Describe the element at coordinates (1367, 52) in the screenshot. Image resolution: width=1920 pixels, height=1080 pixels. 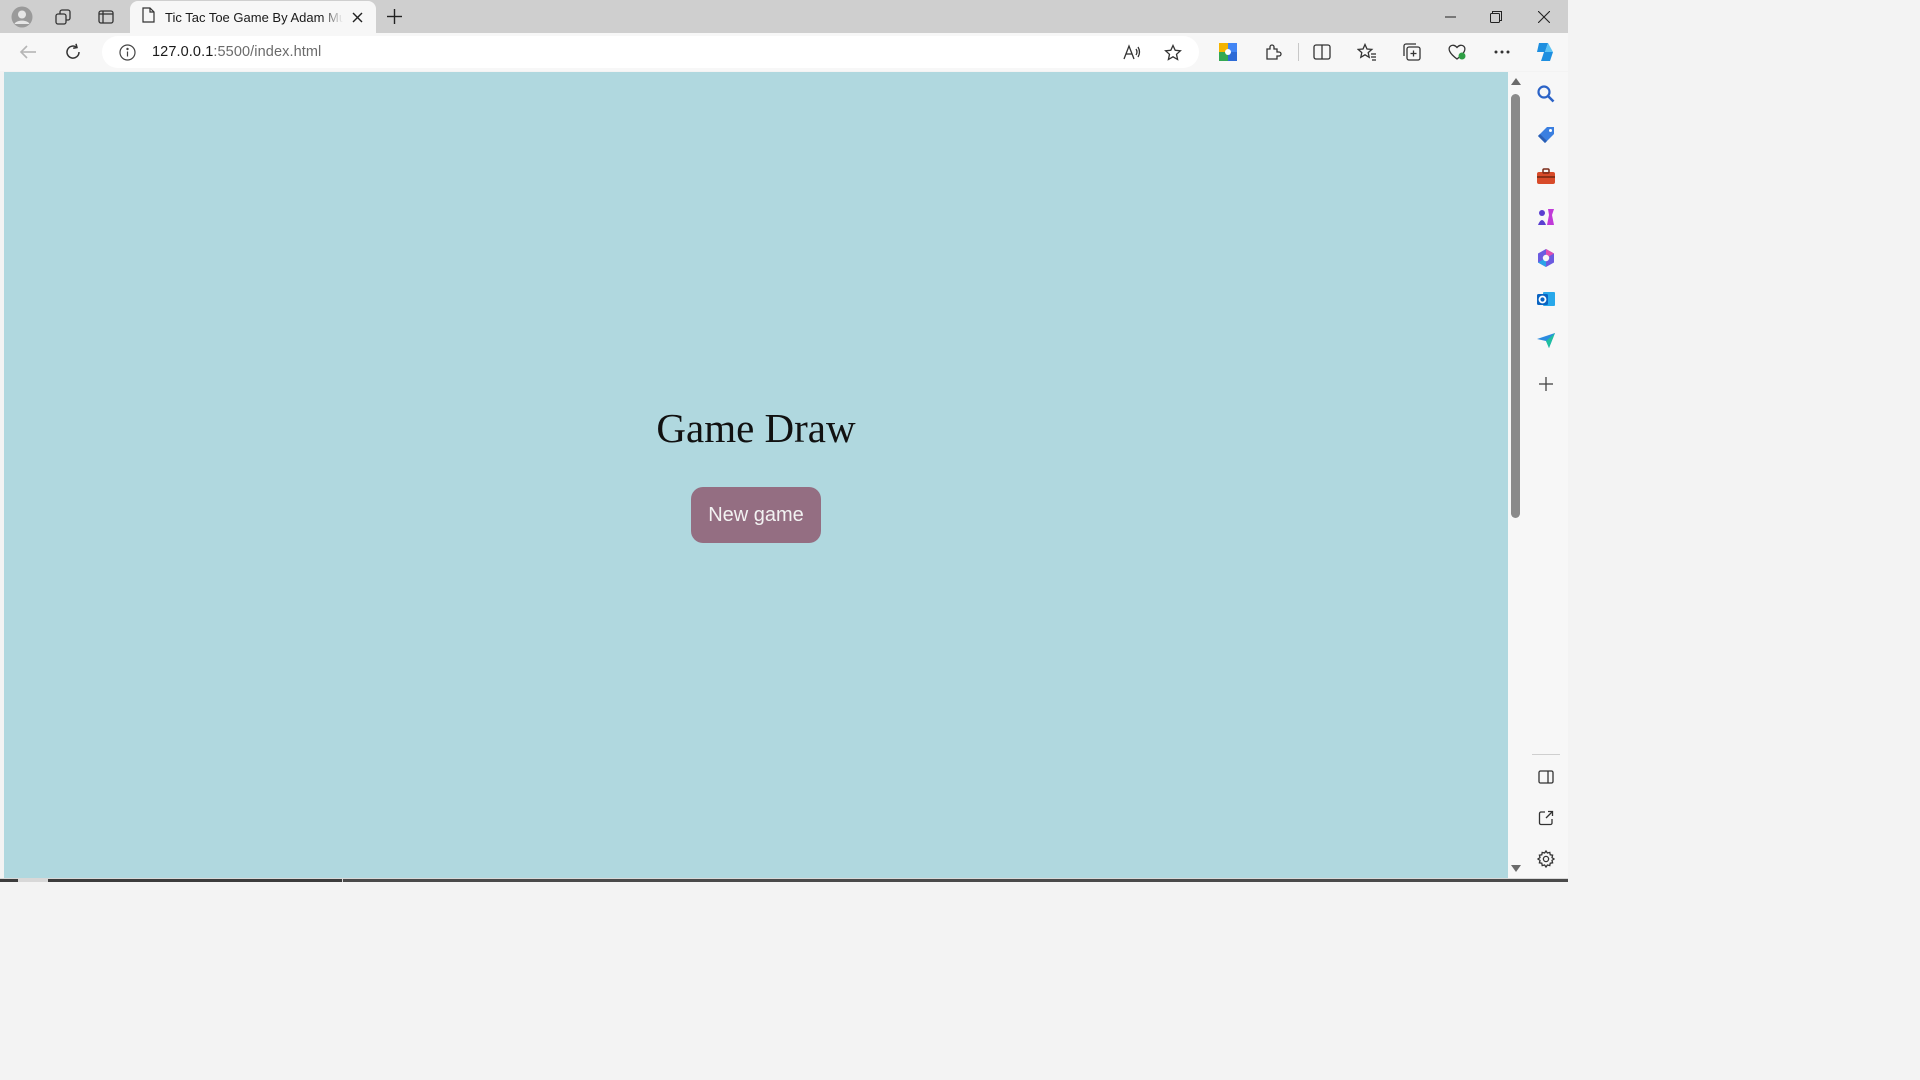
I see `favorites-icon` at that location.